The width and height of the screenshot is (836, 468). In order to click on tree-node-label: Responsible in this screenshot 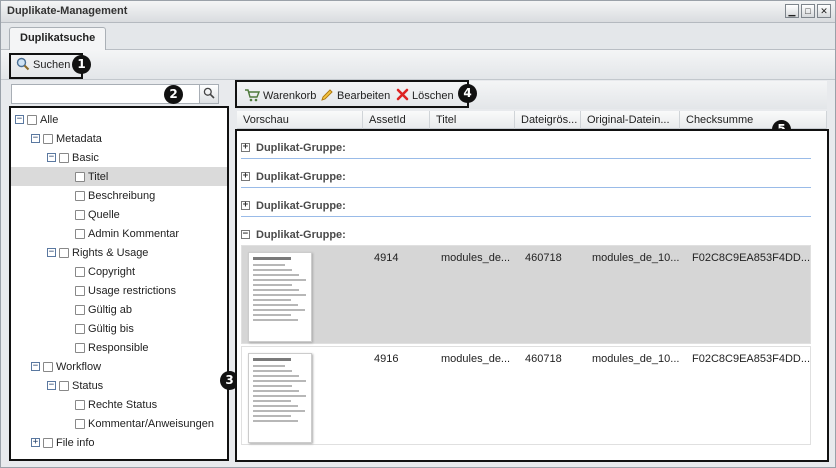, I will do `click(118, 347)`.